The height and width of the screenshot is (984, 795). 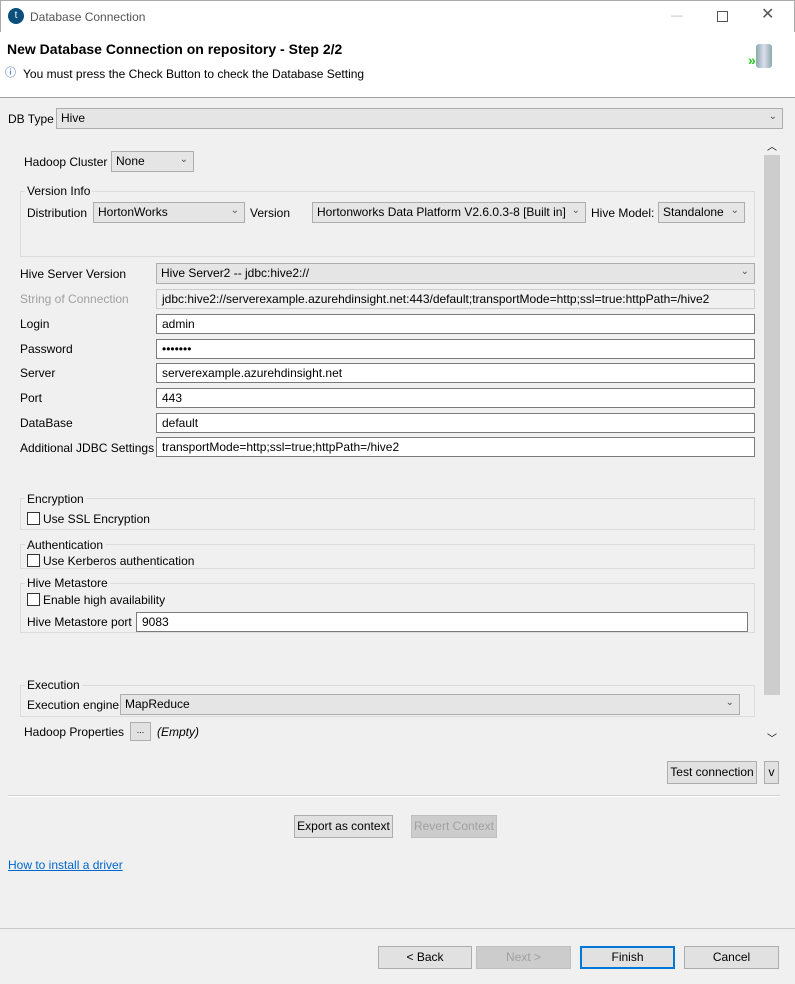 What do you see at coordinates (10, 73) in the screenshot?
I see `info-icon: ⓘ` at bounding box center [10, 73].